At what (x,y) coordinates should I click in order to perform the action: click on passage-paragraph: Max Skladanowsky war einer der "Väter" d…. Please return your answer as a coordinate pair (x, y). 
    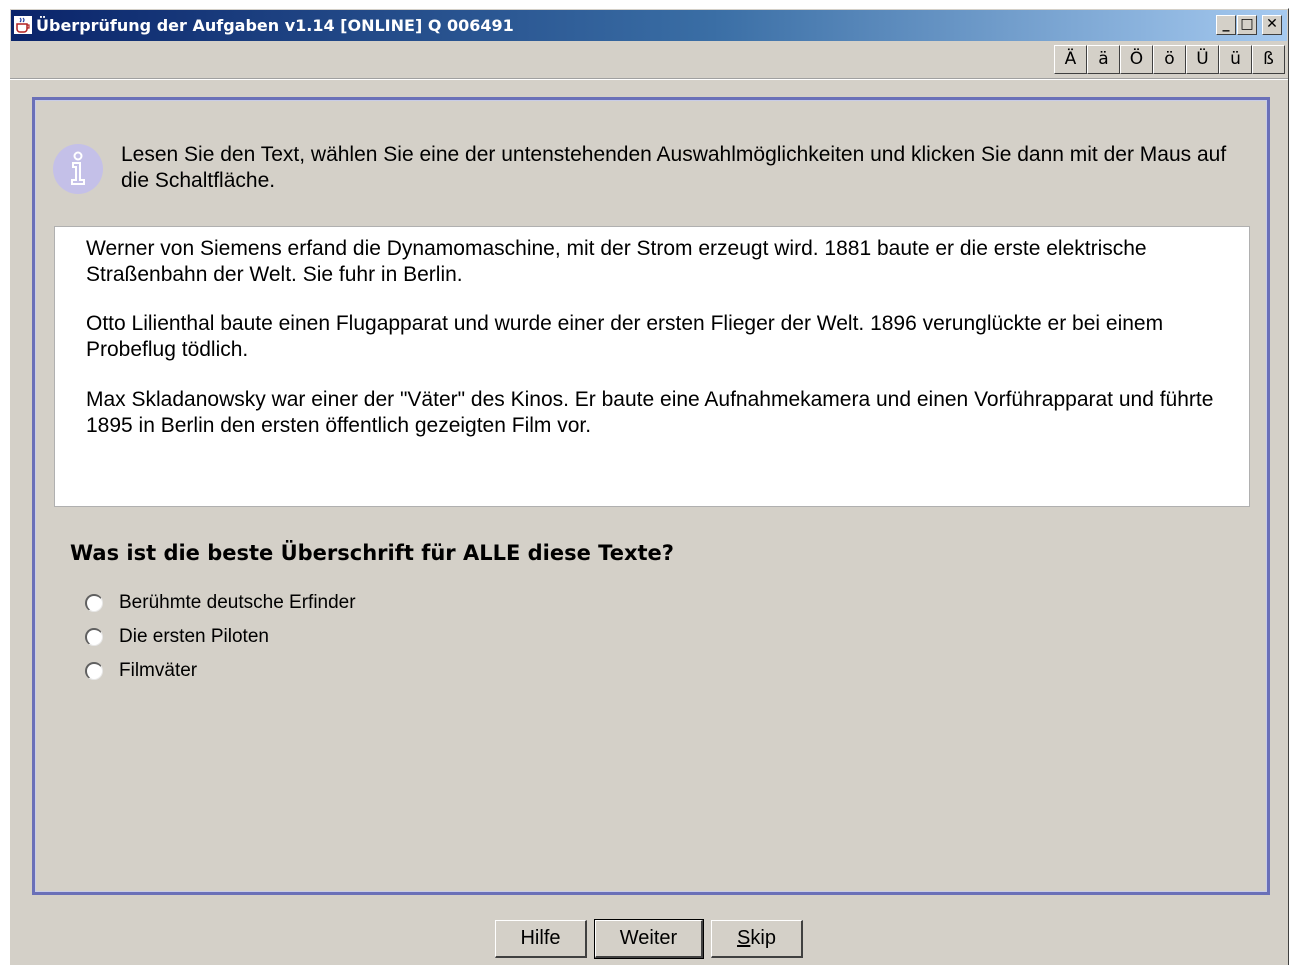
    Looking at the image, I should click on (650, 412).